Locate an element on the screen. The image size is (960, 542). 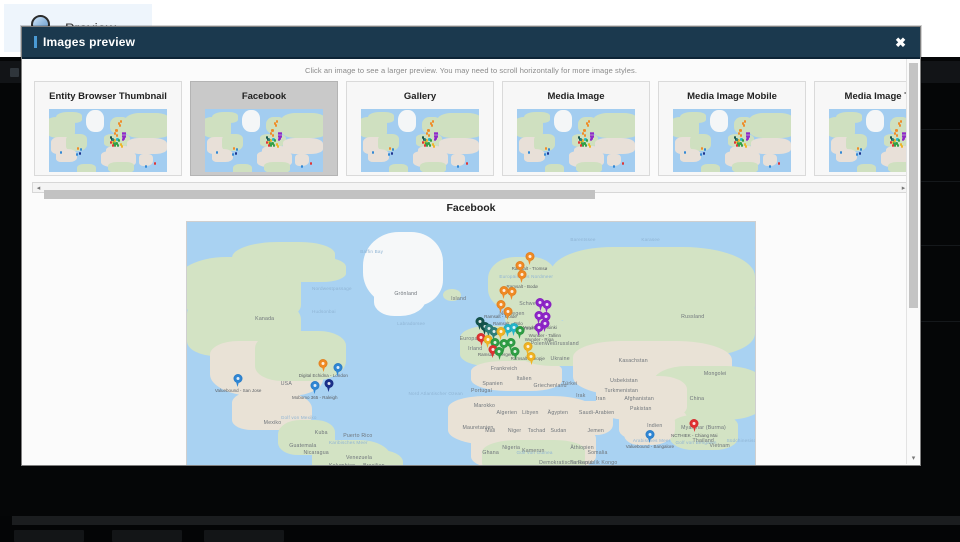
image-style-card-entity-browser-thumbnail: Entity Browser Thumbnail is located at coordinates (108, 128).